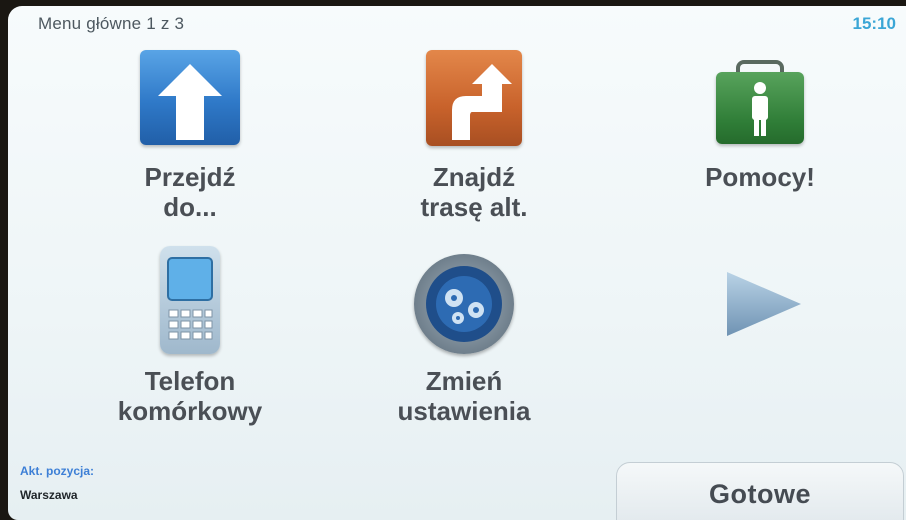  What do you see at coordinates (464, 396) in the screenshot?
I see `change-settings-label: Zmień ustawienia` at bounding box center [464, 396].